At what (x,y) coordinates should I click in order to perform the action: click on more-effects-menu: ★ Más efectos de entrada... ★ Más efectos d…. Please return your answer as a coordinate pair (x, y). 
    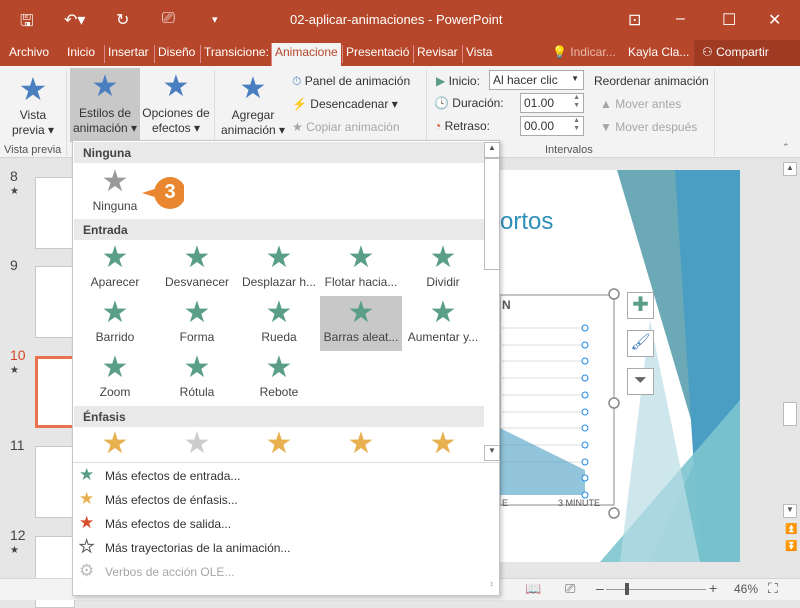
    Looking at the image, I should click on (286, 524).